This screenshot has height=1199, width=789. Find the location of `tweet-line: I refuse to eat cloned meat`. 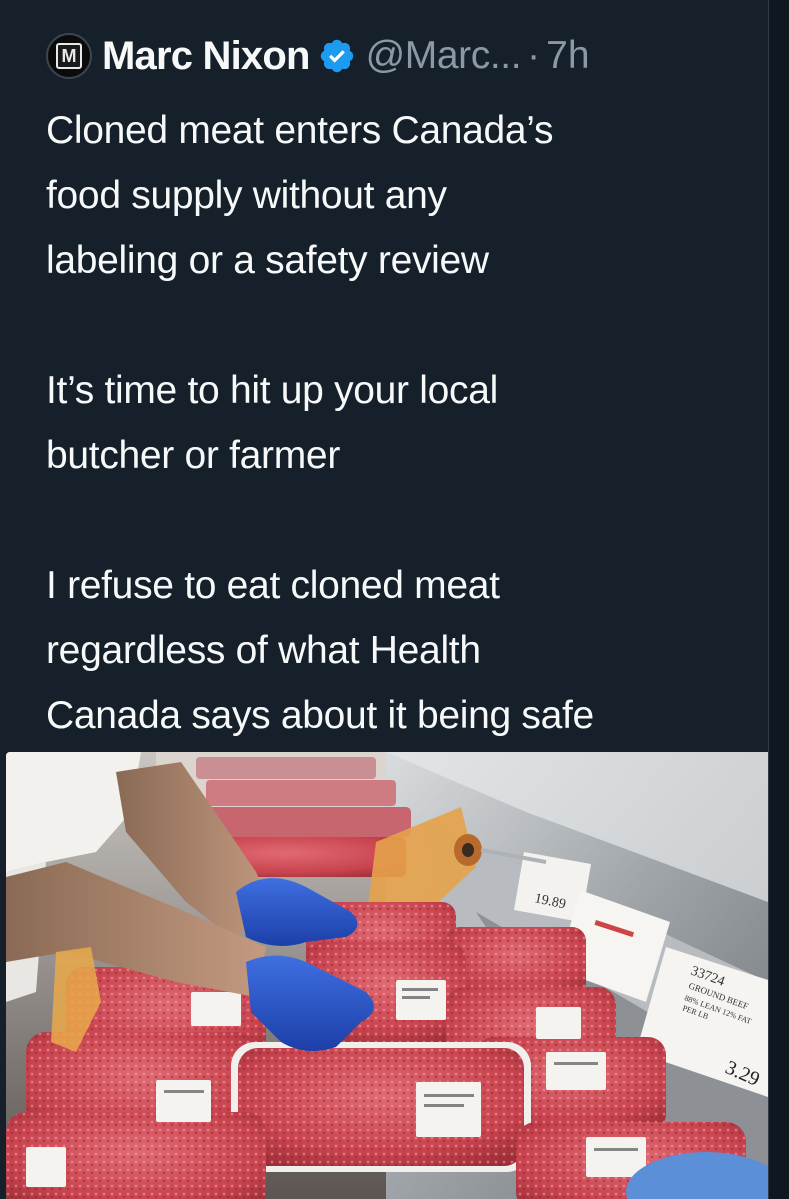

tweet-line: I refuse to eat cloned meat is located at coordinates (273, 585).